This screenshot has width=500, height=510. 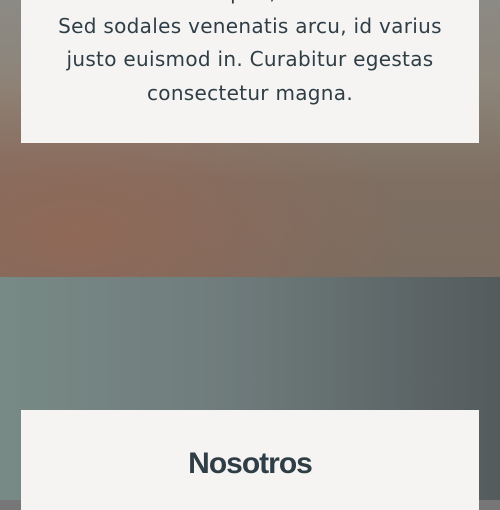 I want to click on intro-line-1: Sed sodales venenatis arcu, id varius, so click(x=250, y=25).